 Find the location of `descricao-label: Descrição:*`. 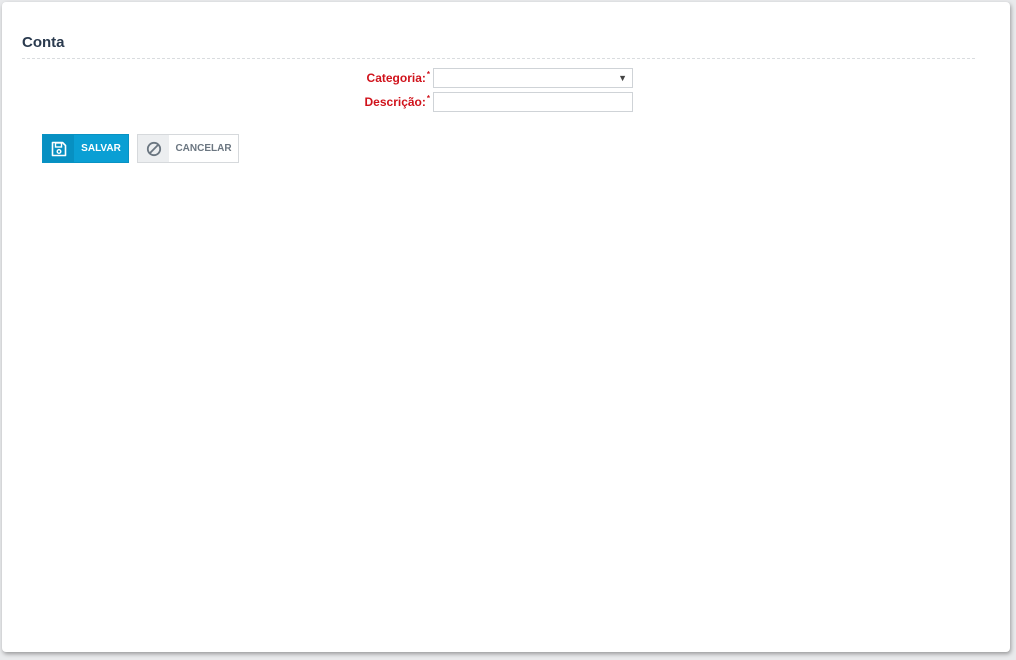

descricao-label: Descrição:* is located at coordinates (398, 102).